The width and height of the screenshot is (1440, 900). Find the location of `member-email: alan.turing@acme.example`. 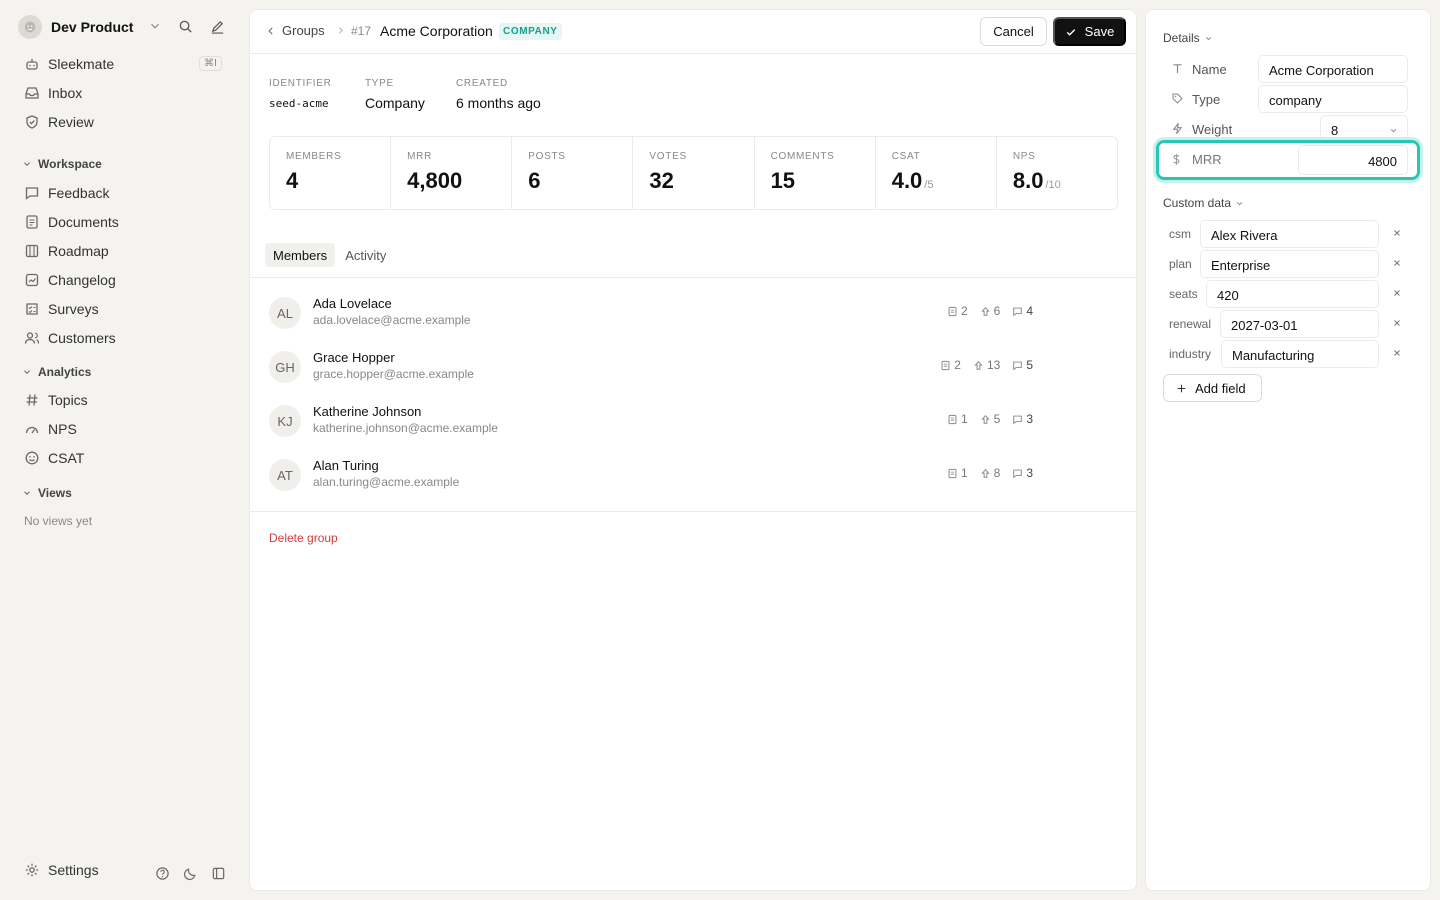

member-email: alan.turing@acme.example is located at coordinates (386, 482).